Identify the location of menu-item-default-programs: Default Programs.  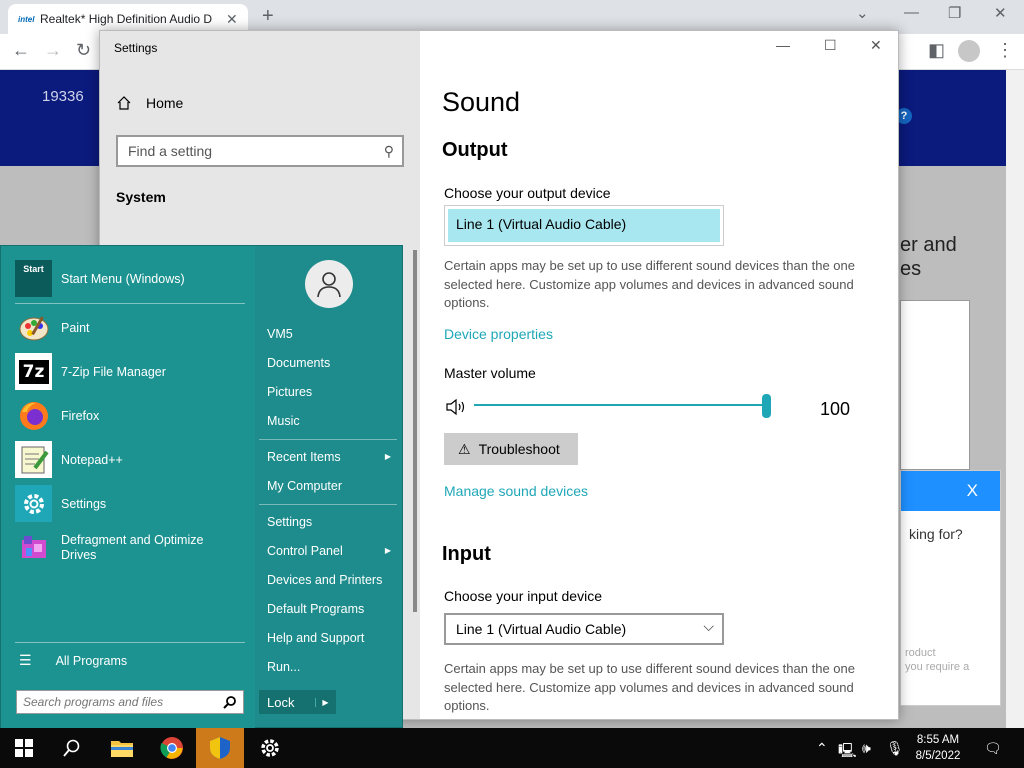
(331, 609).